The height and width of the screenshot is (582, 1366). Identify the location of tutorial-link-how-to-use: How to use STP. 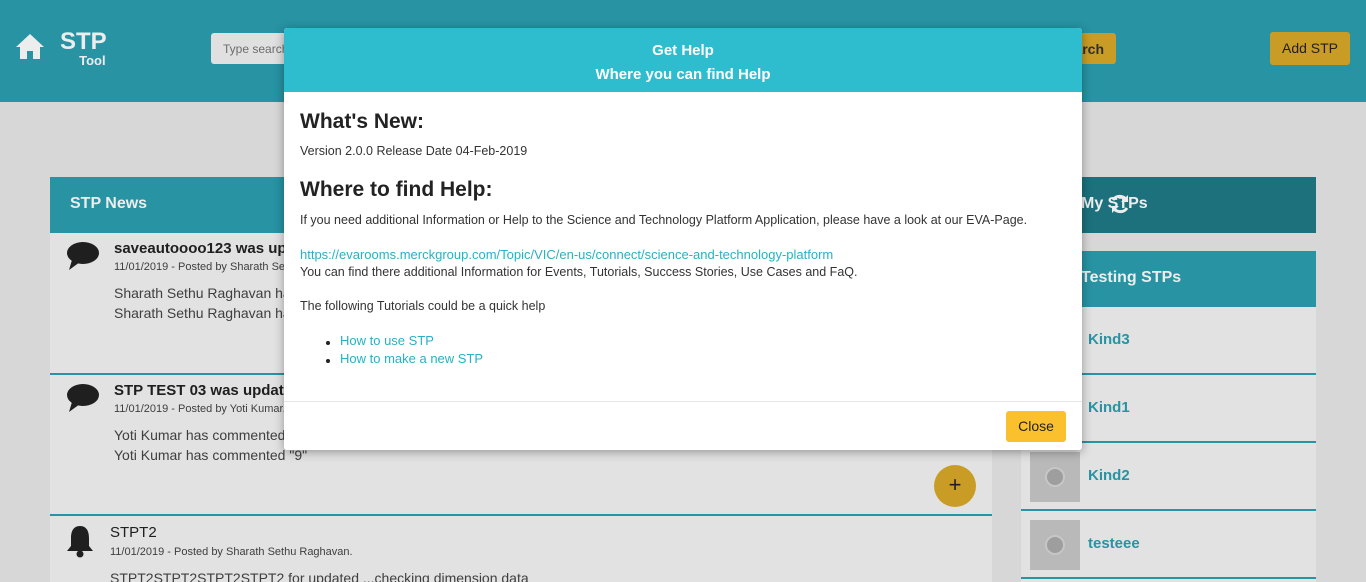
(387, 340).